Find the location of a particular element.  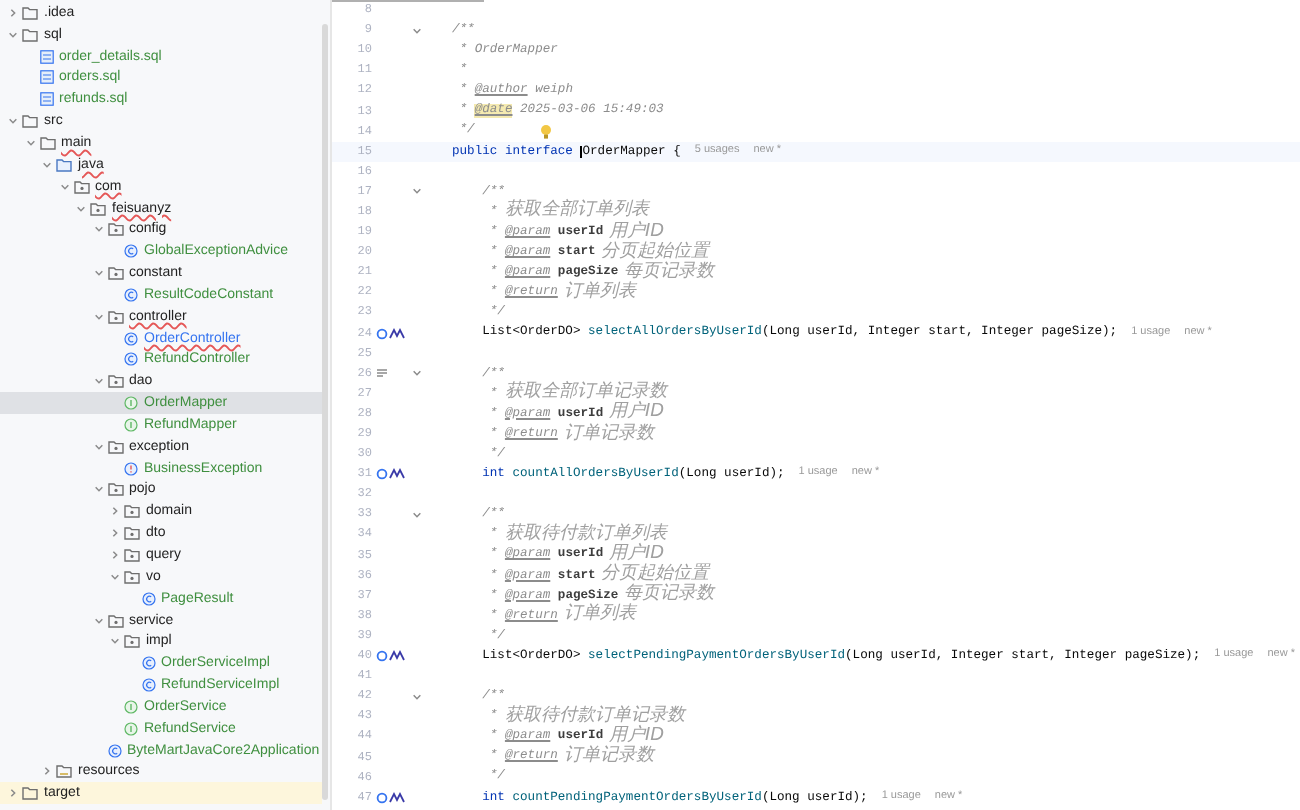

exception-class-icon is located at coordinates (131, 468).